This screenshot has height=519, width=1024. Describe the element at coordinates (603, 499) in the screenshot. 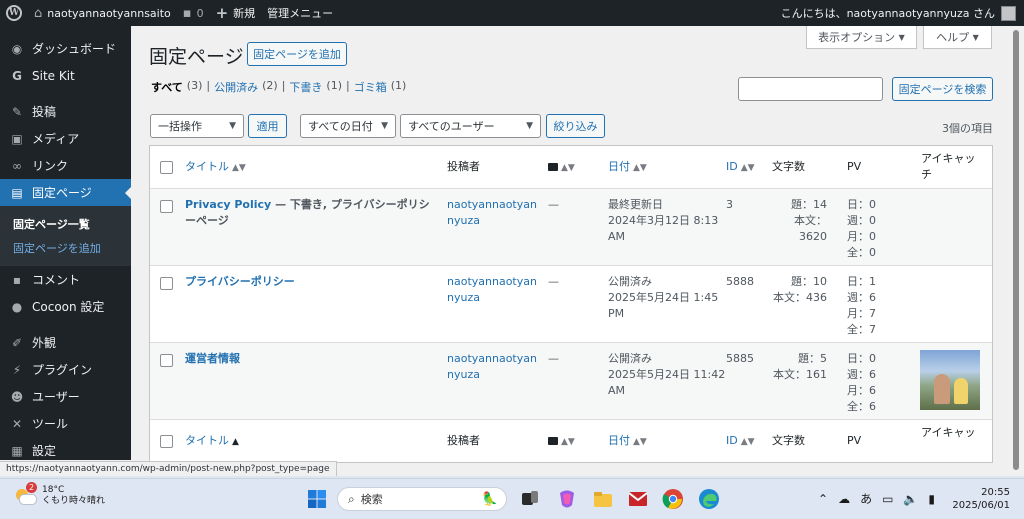

I see `file-explorer-icon` at that location.